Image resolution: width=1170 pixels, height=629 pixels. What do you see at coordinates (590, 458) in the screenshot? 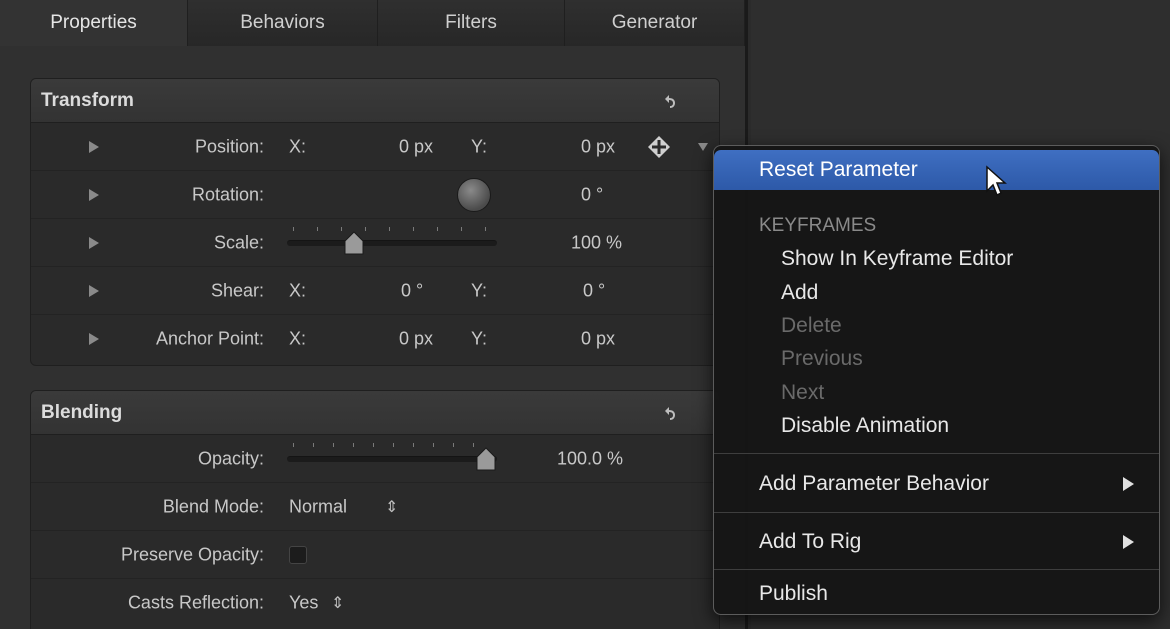
I see `opacity-value: 100.0 %` at bounding box center [590, 458].